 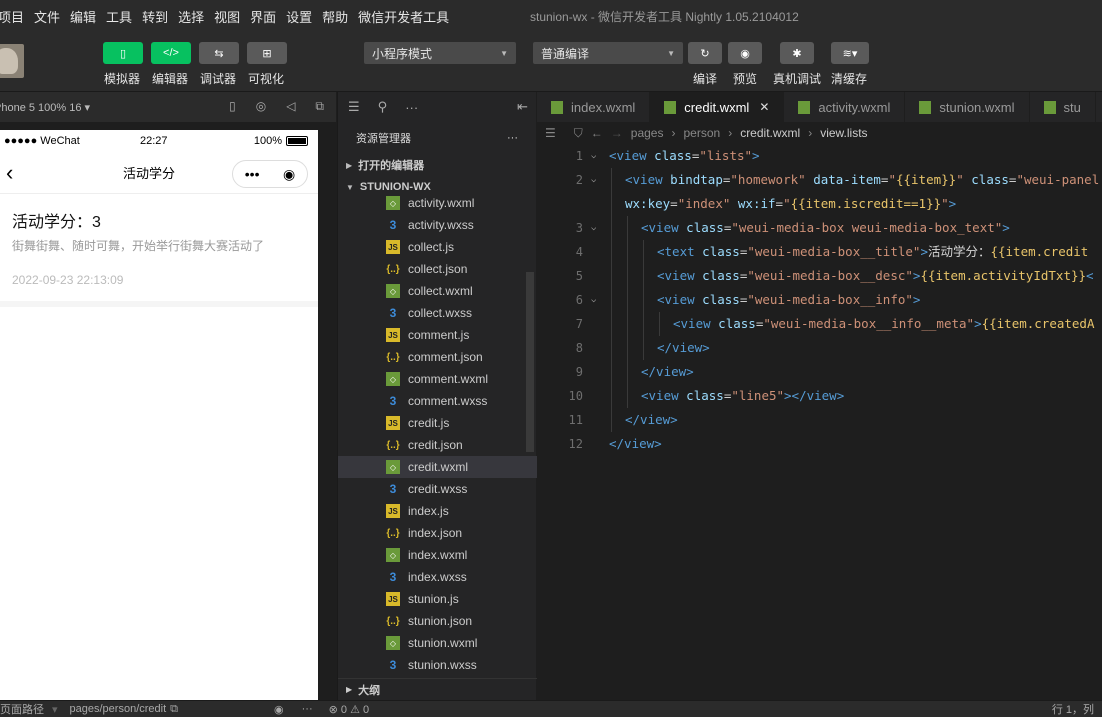 I want to click on menu-item: 项目, so click(x=12, y=16).